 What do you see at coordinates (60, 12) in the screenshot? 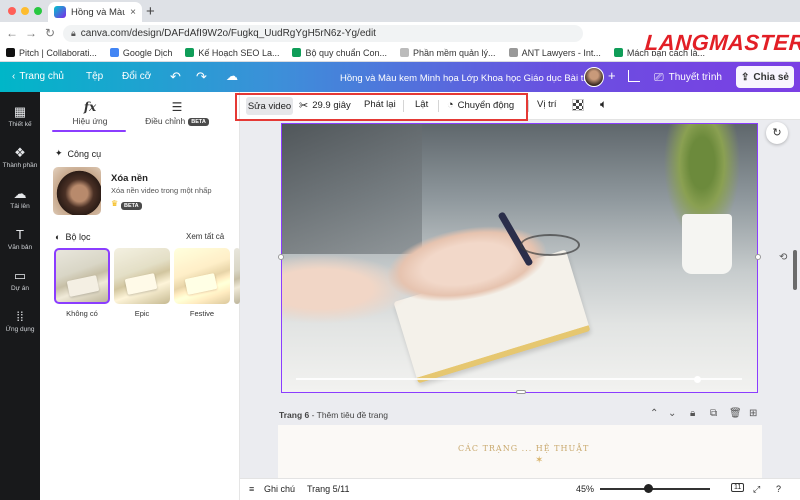
I see `canva-favicon-icon` at bounding box center [60, 12].